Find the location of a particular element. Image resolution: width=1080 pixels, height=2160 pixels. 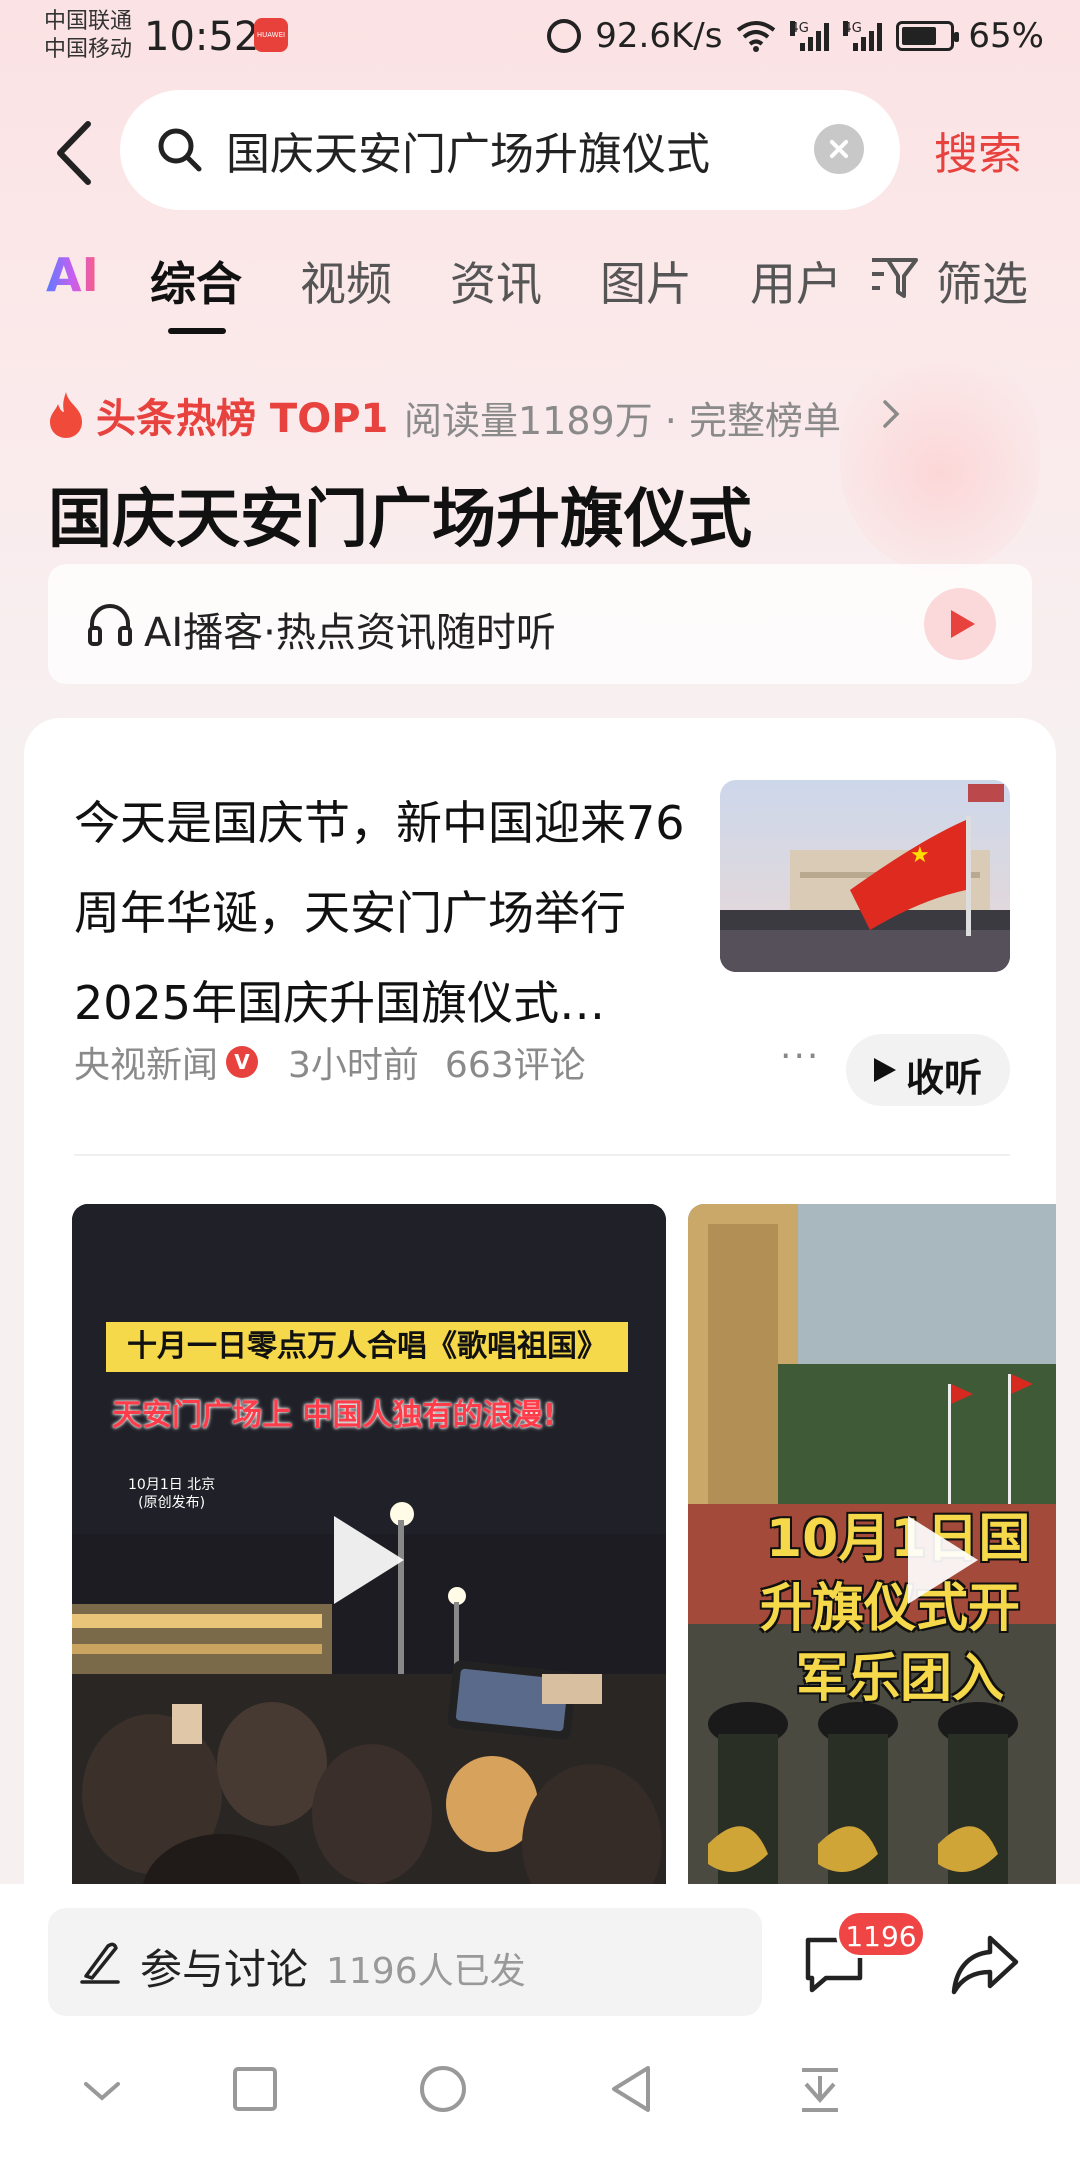

video-thumbnail-2: 10月1日国 升旗仪式开 军乐团入 is located at coordinates (872, 1564).